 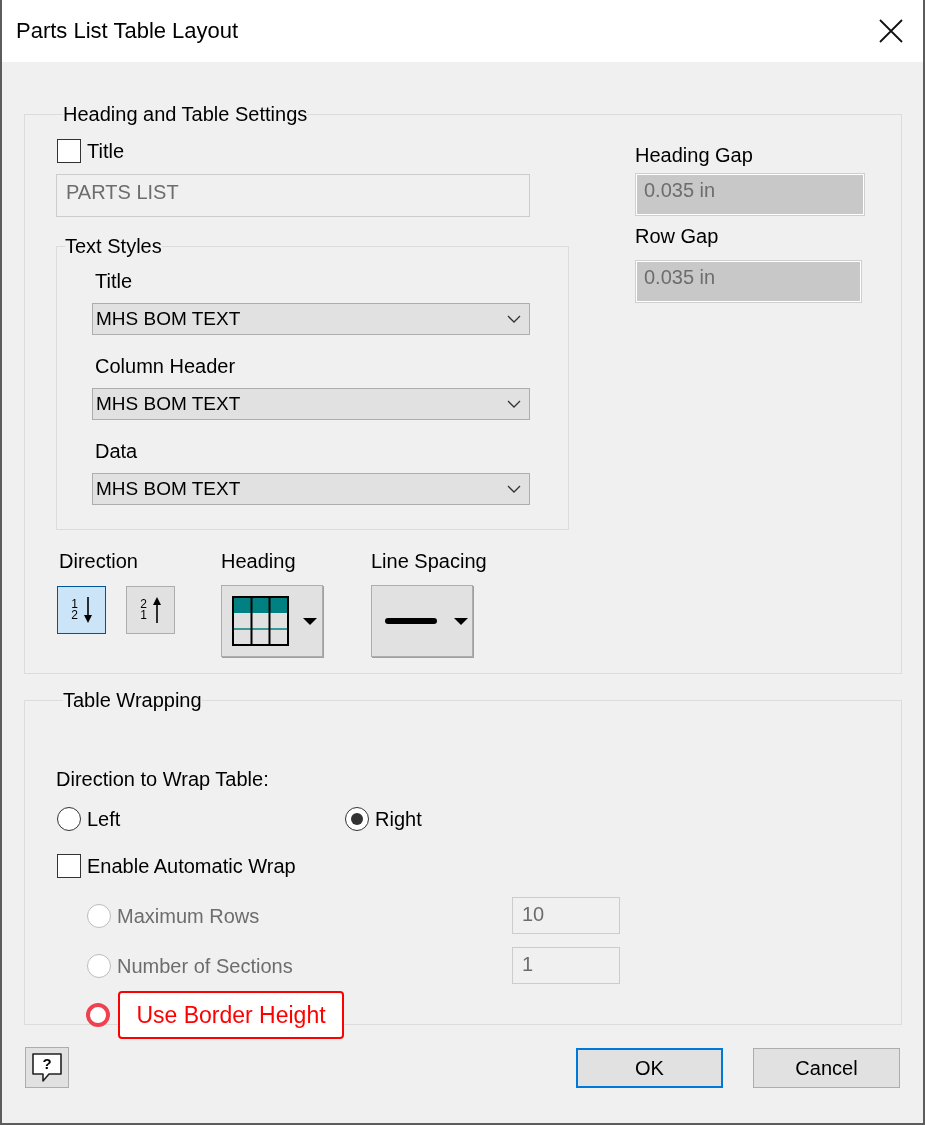 What do you see at coordinates (150, 610) in the screenshot?
I see `sort-direction-button: 2 1` at bounding box center [150, 610].